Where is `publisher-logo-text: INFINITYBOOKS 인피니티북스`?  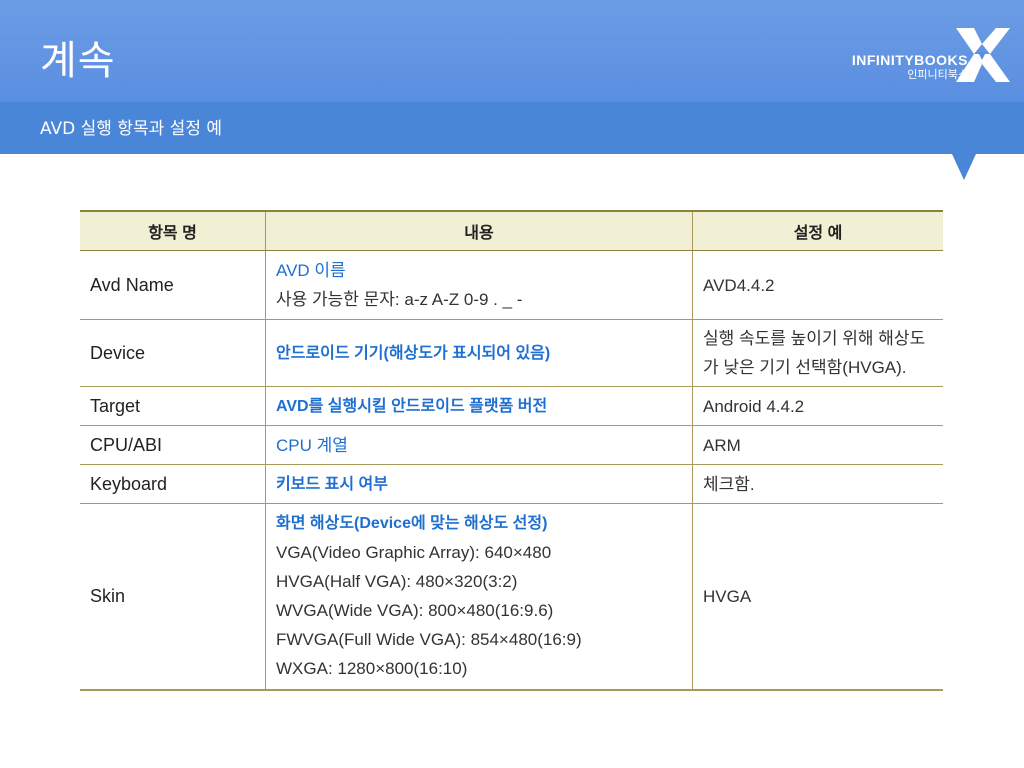
publisher-logo-text: INFINITYBOOKS 인피니티북스 is located at coordinates (901, 66).